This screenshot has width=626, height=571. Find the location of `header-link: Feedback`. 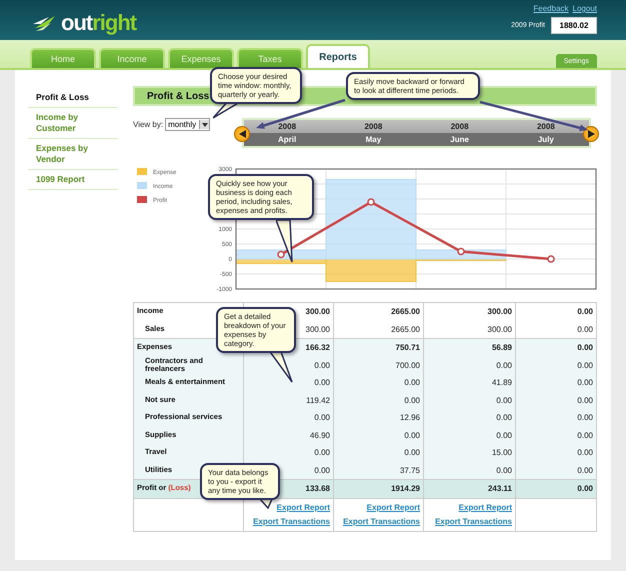

header-link: Feedback is located at coordinates (551, 8).